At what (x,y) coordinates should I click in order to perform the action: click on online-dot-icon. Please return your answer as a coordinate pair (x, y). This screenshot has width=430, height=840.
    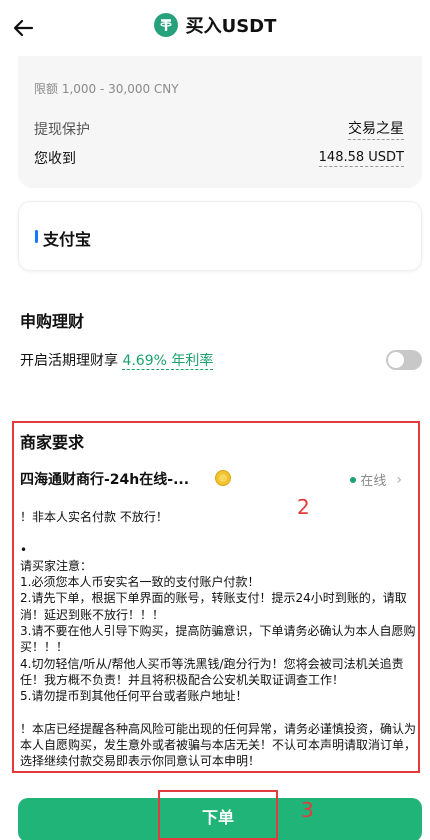
    Looking at the image, I should click on (353, 479).